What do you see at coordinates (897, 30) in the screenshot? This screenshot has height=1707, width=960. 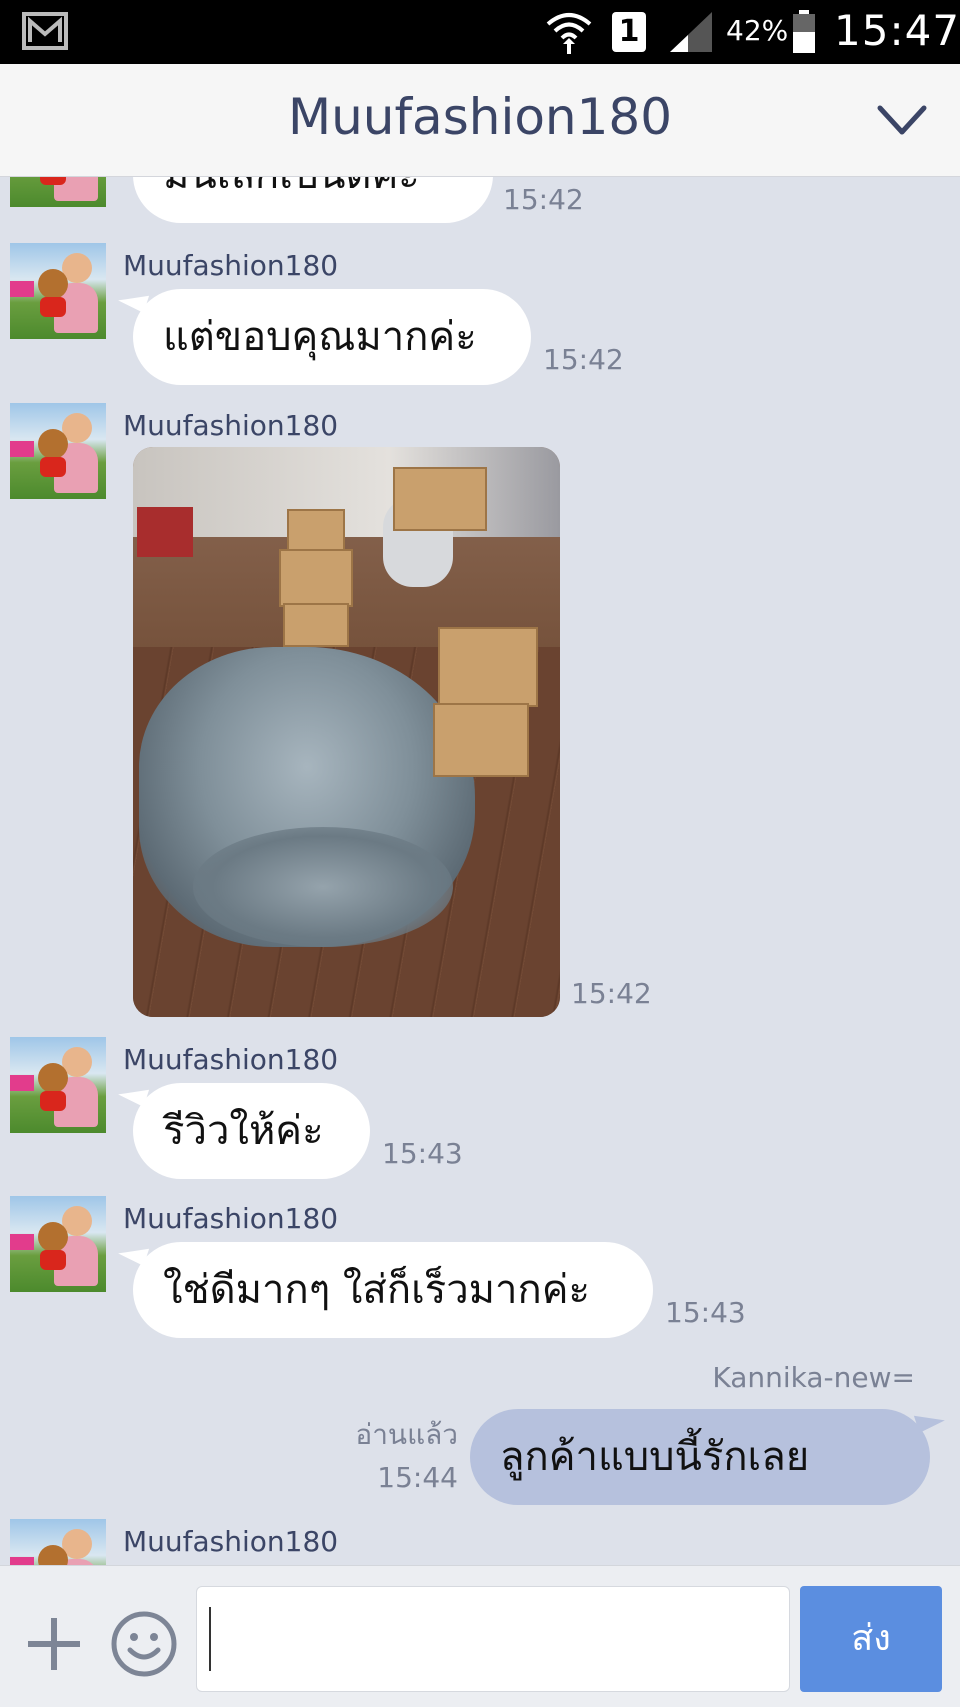 I see `clock: 15:47` at bounding box center [897, 30].